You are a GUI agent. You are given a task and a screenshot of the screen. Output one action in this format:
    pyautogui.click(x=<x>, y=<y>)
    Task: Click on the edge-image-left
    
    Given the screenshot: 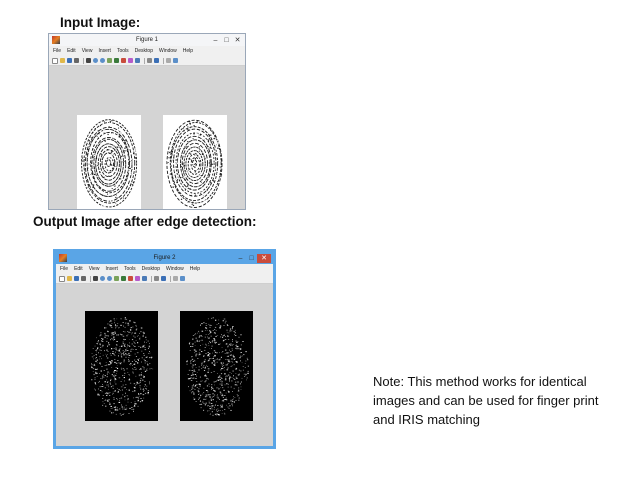 What is the action you would take?
    pyautogui.click(x=121, y=366)
    